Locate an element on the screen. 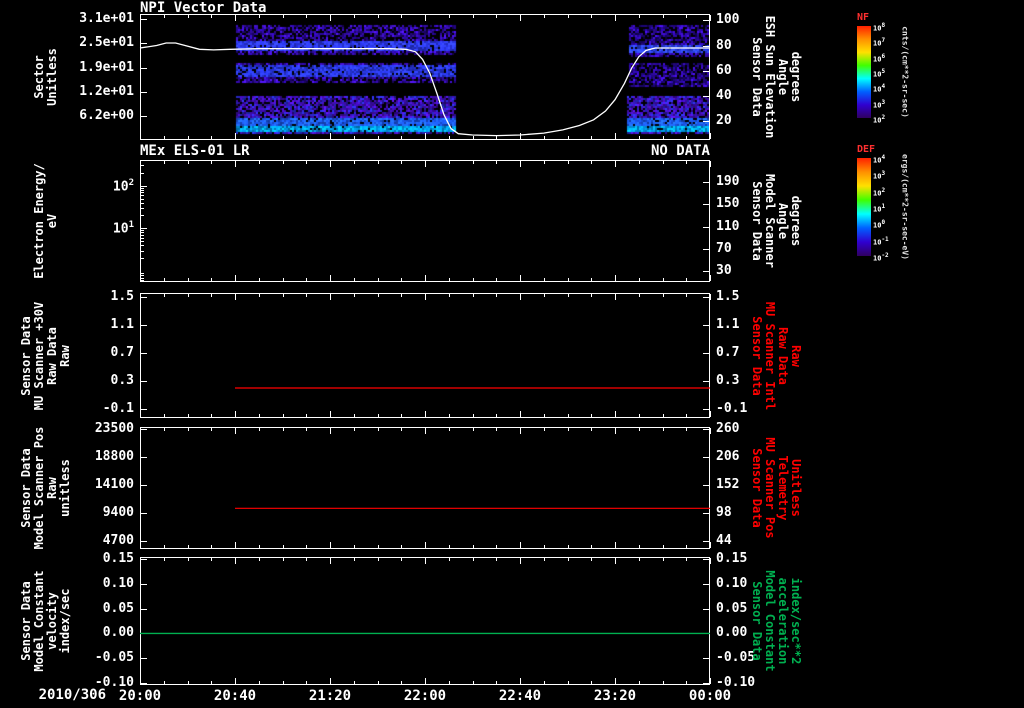  colorbar-tick-label: 103 is located at coordinates (879, 175).